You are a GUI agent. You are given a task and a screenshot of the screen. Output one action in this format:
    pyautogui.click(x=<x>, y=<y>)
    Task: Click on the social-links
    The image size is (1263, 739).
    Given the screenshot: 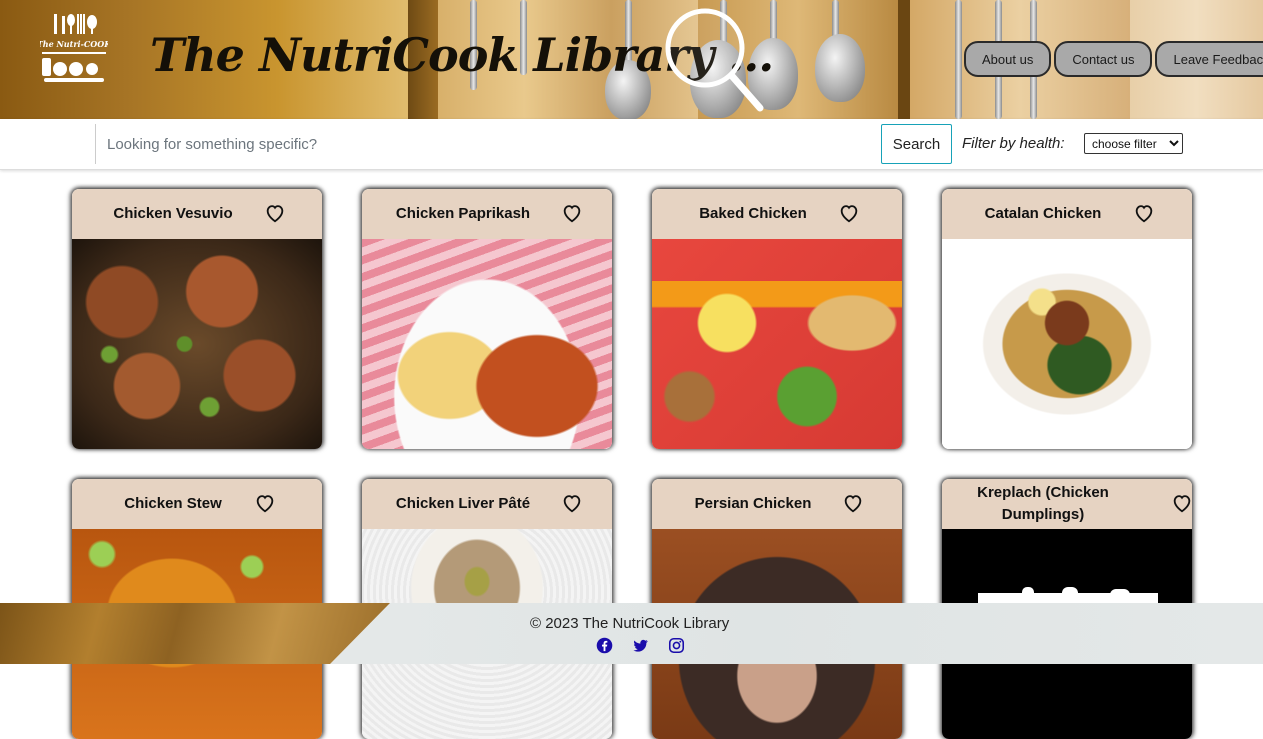 What is the action you would take?
    pyautogui.click(x=640, y=645)
    